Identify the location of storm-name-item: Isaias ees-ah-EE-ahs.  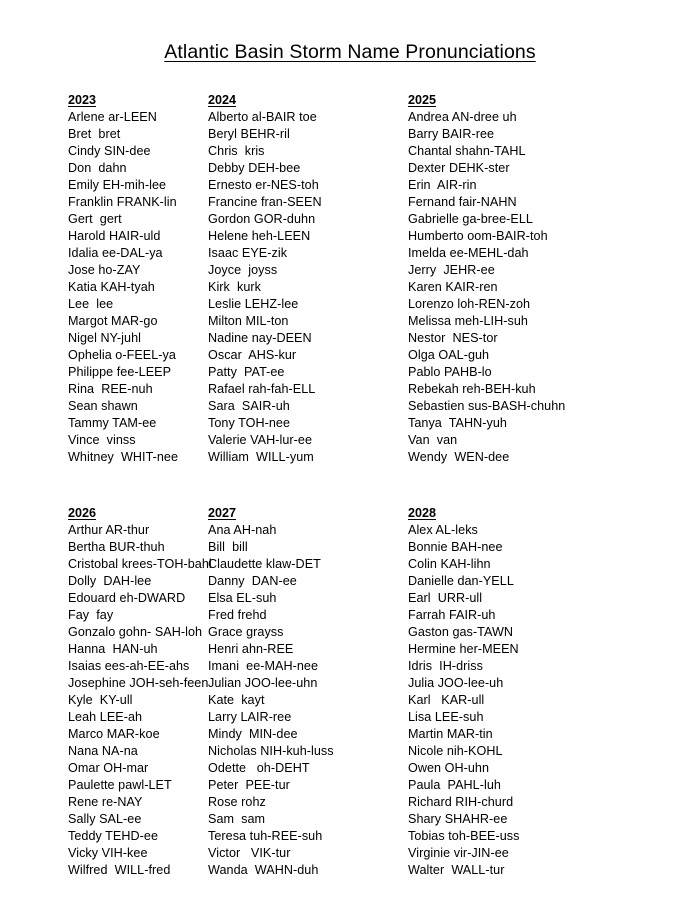
(129, 666).